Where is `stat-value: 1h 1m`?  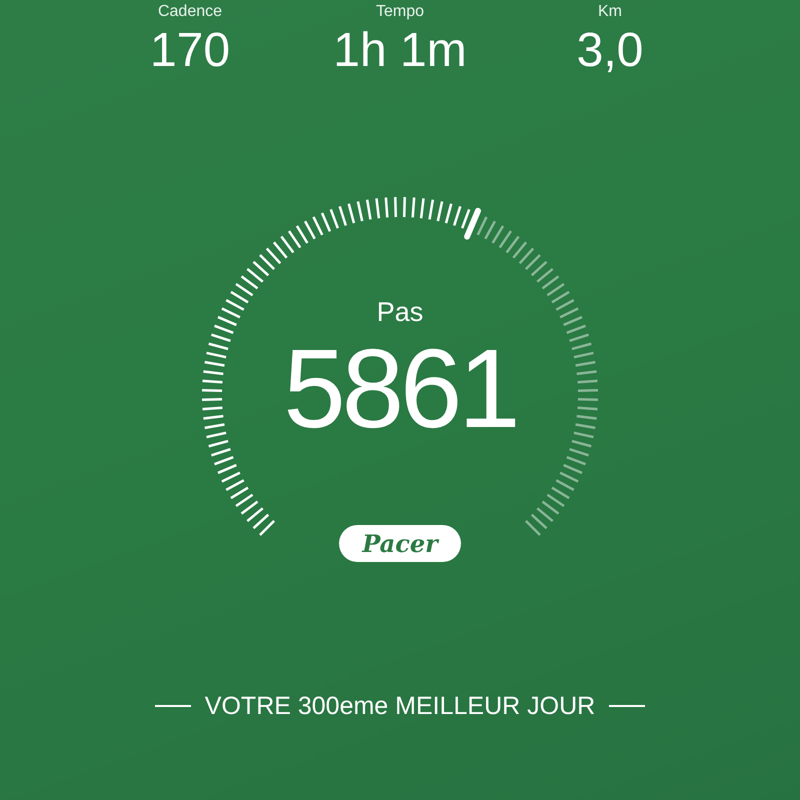
stat-value: 1h 1m is located at coordinates (400, 51).